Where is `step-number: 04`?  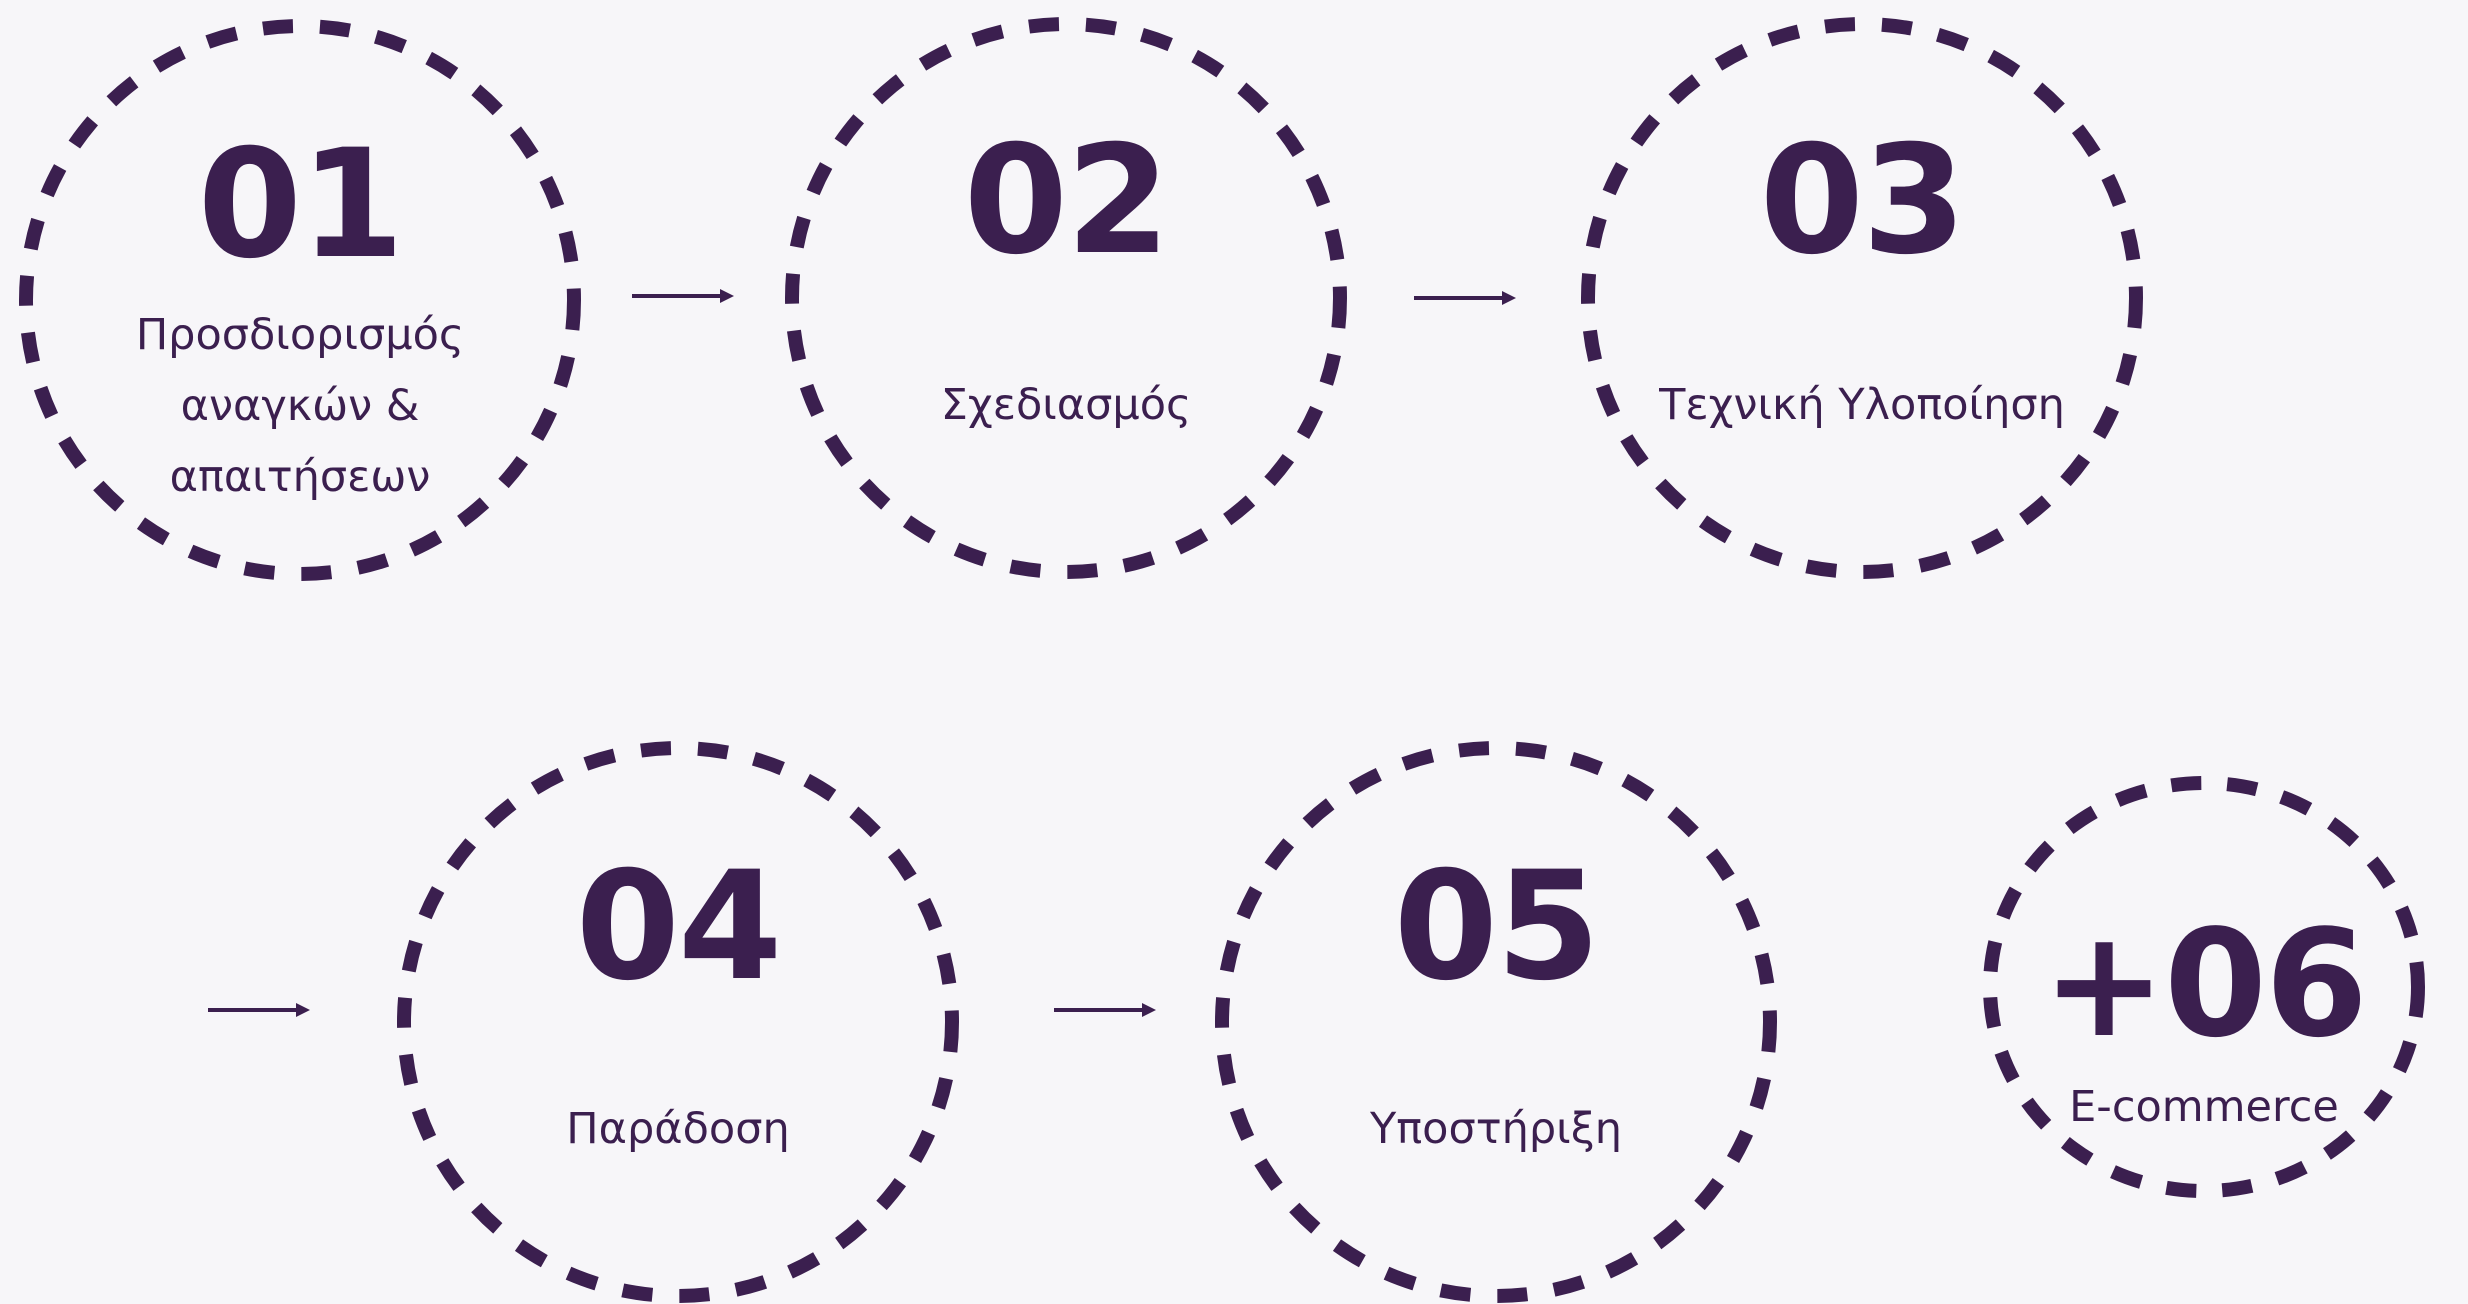
step-number: 04 is located at coordinates (679, 927).